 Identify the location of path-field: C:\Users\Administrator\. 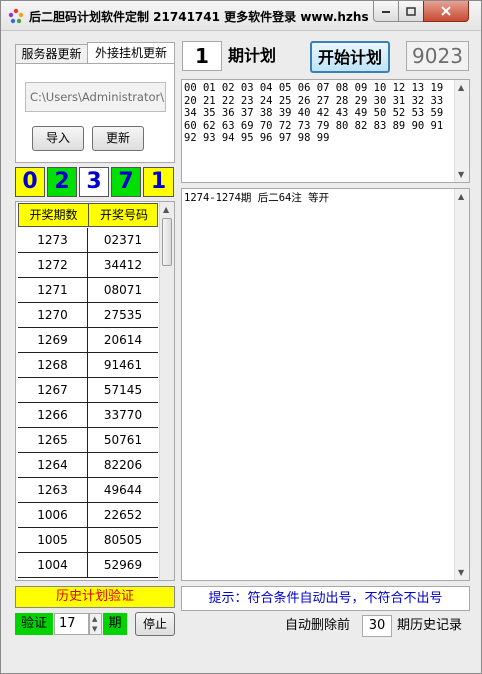
(95, 97).